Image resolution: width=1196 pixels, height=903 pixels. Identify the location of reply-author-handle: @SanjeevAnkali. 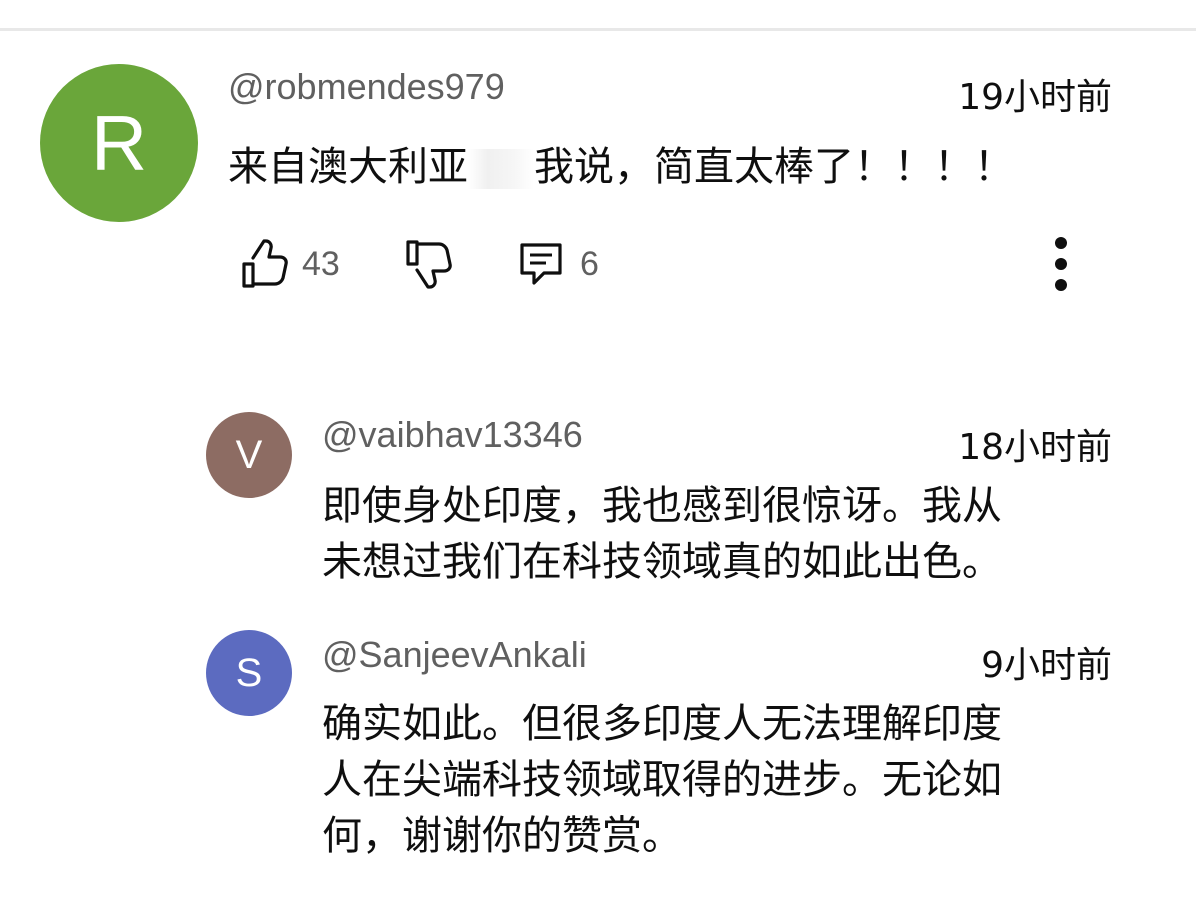
(454, 655).